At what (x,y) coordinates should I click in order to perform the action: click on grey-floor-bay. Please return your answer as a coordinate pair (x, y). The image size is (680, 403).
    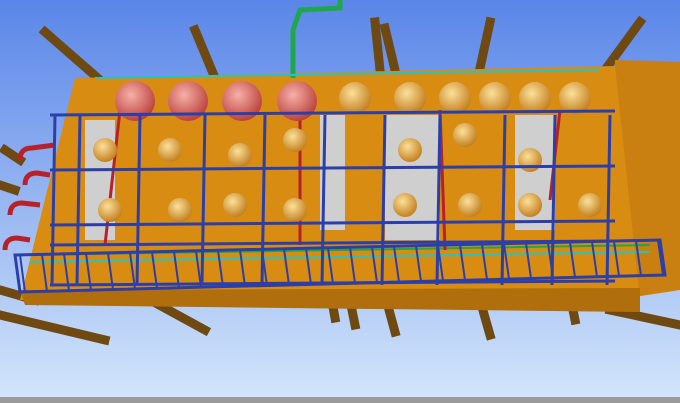
    Looking at the image, I should click on (100, 180).